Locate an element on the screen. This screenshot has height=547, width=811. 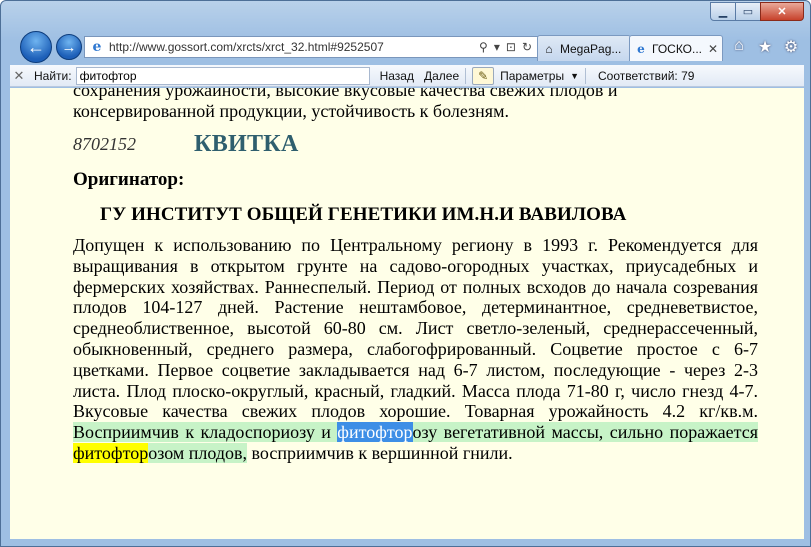
tab-gosko: e ГОСКО... ✕ is located at coordinates (676, 48).